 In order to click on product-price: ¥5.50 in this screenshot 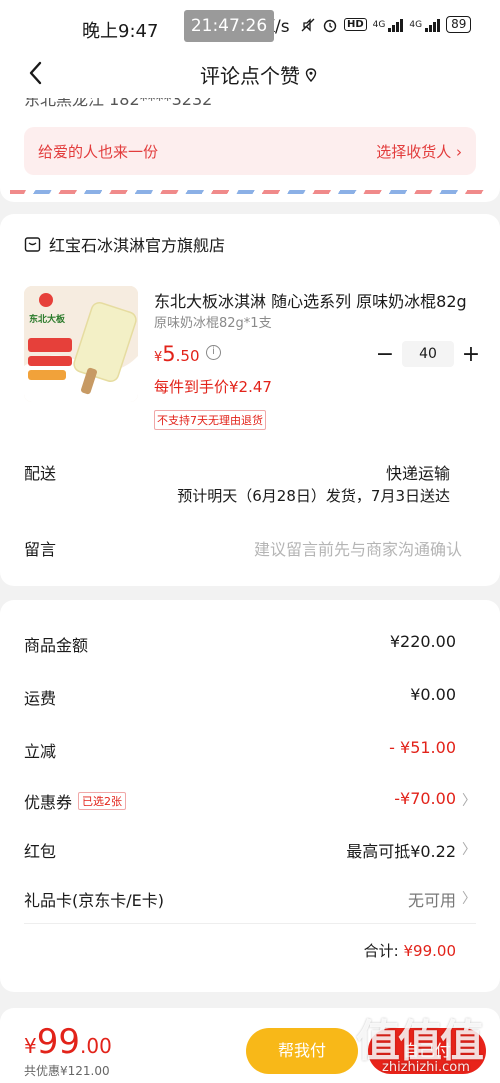, I will do `click(177, 354)`.